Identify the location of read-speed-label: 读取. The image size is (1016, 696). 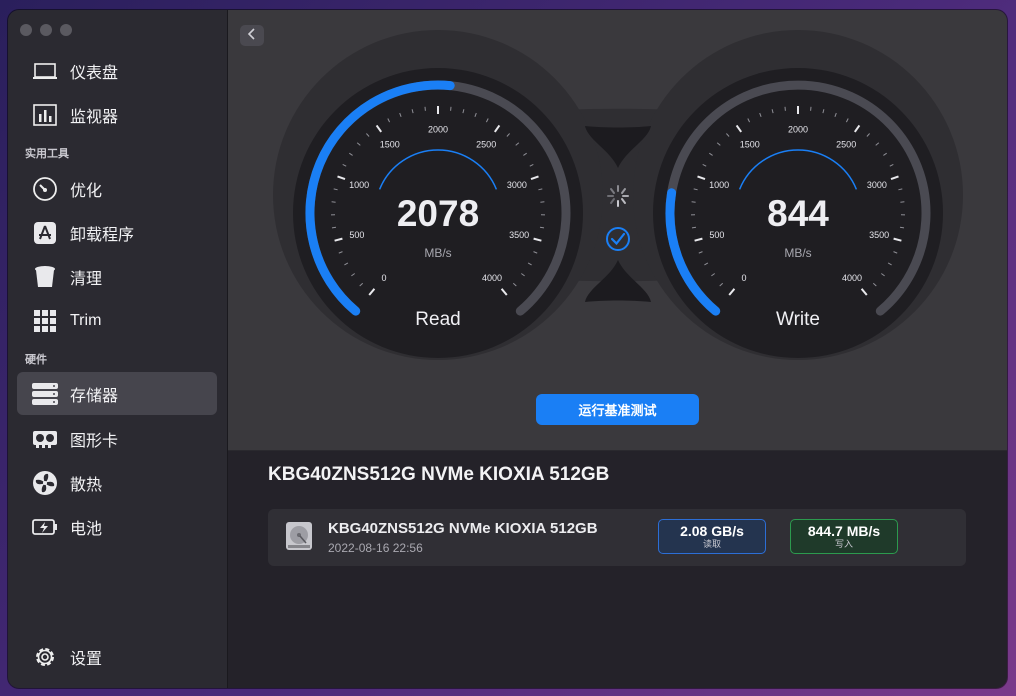
(711, 544).